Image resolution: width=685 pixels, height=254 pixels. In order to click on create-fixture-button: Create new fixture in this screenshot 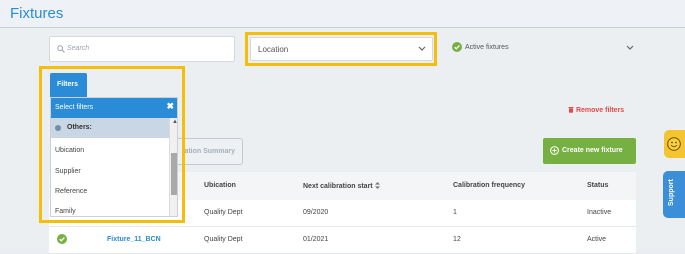, I will do `click(589, 151)`.